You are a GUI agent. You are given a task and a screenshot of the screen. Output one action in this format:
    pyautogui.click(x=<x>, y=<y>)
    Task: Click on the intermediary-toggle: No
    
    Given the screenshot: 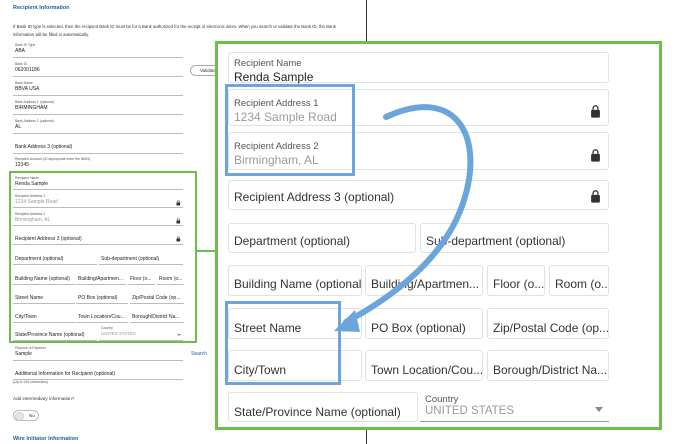 What is the action you would take?
    pyautogui.click(x=26, y=415)
    